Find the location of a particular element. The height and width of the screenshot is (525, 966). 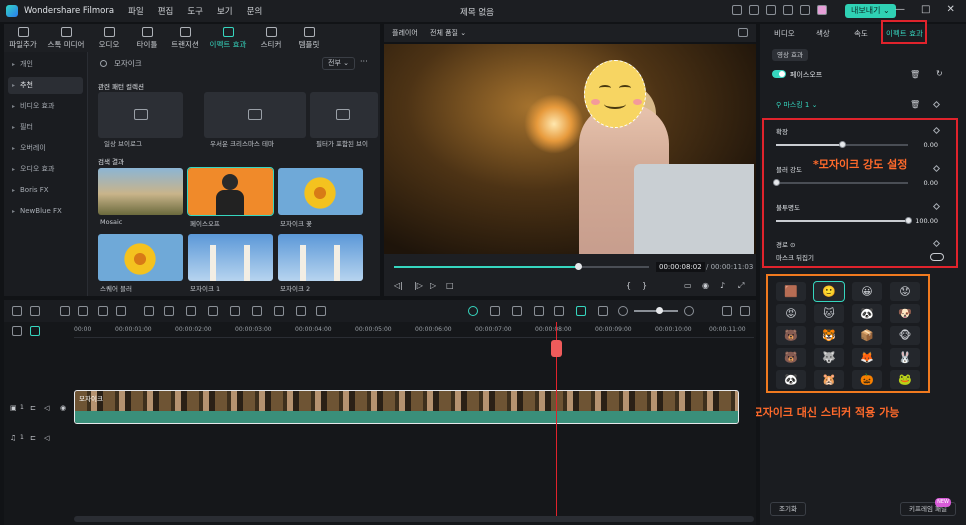

sticker-option: 🐸 is located at coordinates (905, 379).